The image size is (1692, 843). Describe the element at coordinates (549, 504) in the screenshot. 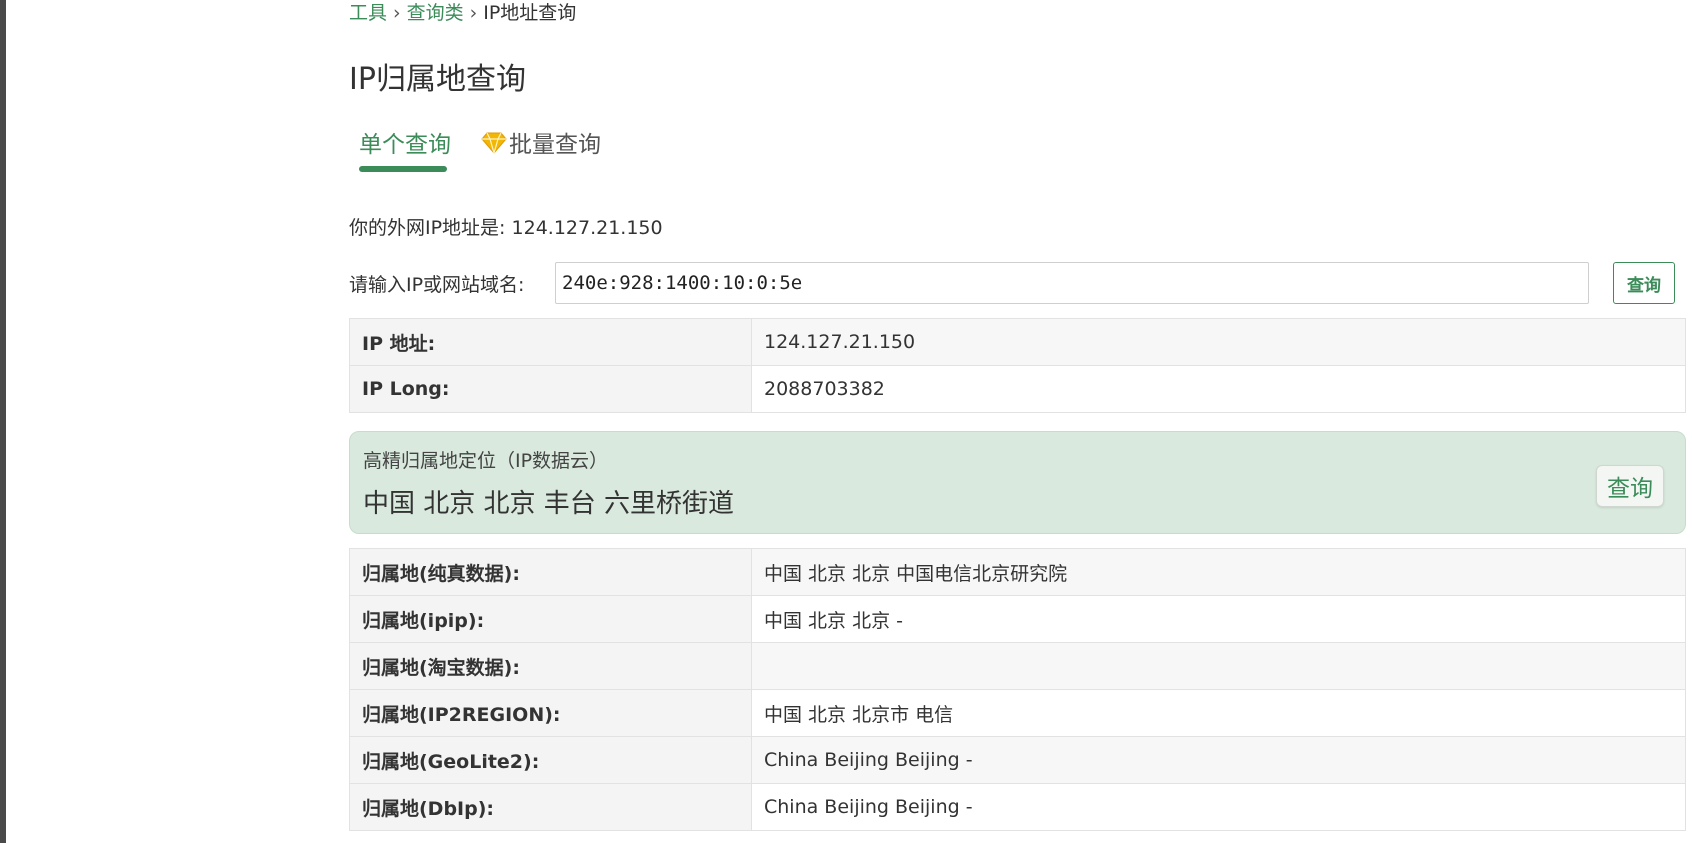

I see `precise-location-result: 中国 北京 北京 丰台 六里桥街道` at that location.